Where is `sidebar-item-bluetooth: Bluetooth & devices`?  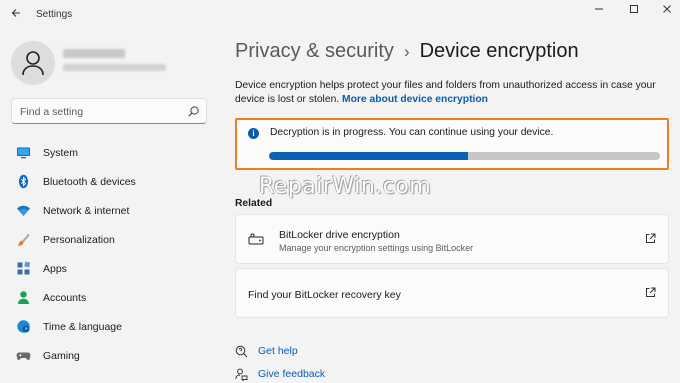 sidebar-item-bluetooth: Bluetooth & devices is located at coordinates (111, 181).